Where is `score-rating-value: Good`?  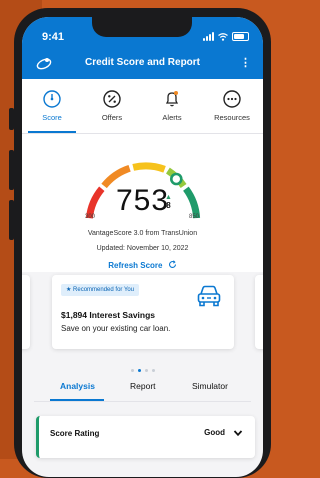 score-rating-value: Good is located at coordinates (214, 432).